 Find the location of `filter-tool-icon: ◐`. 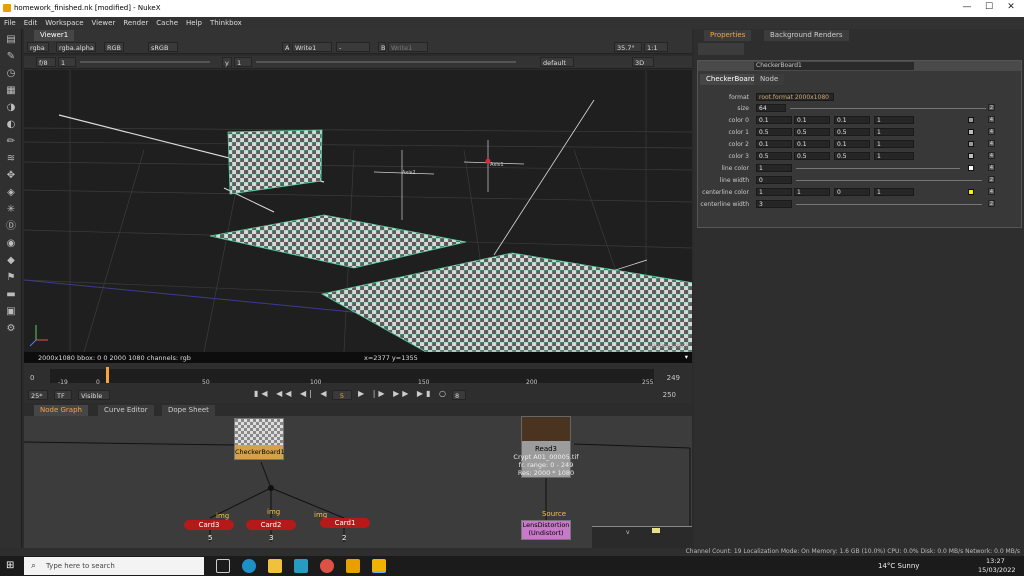

filter-tool-icon: ◐ is located at coordinates (11, 125).